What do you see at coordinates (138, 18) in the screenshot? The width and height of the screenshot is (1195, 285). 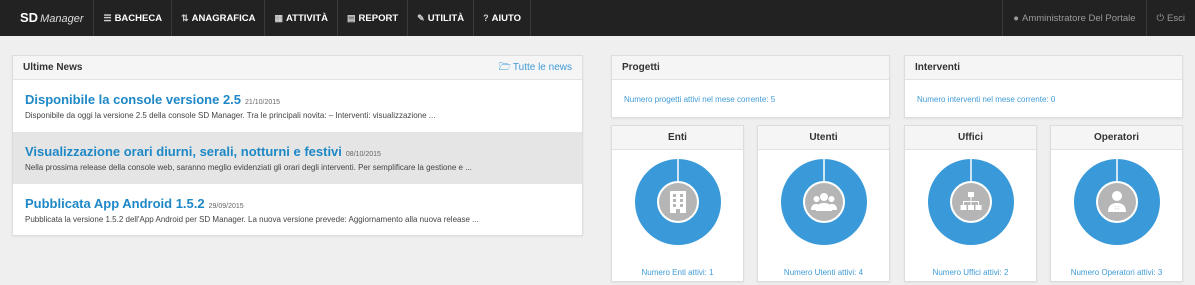 I see `nav-label: BACHECA` at bounding box center [138, 18].